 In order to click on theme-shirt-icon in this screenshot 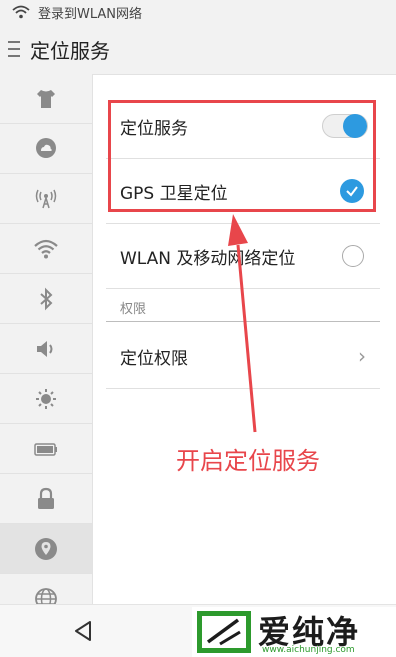, I will do `click(46, 98)`.